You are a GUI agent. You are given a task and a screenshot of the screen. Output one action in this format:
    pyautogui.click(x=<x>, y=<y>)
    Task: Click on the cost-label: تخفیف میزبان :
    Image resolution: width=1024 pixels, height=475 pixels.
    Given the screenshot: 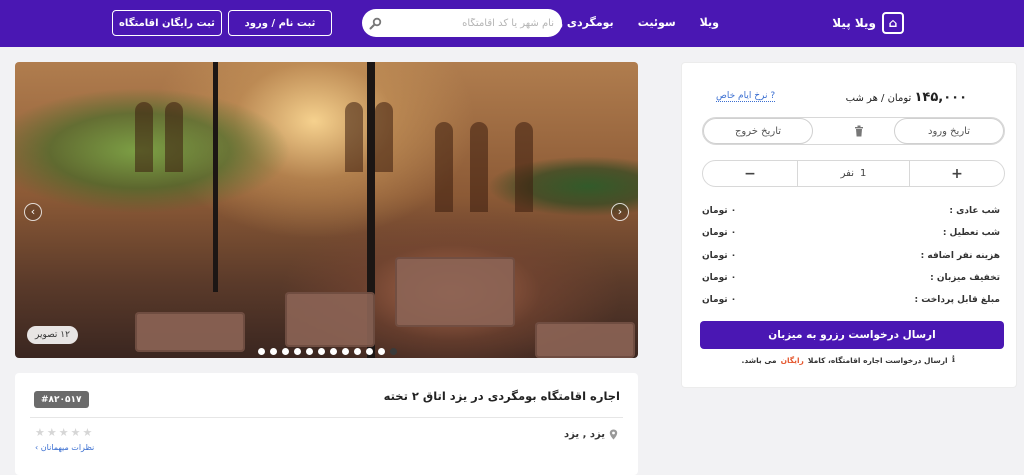 What is the action you would take?
    pyautogui.click(x=965, y=278)
    